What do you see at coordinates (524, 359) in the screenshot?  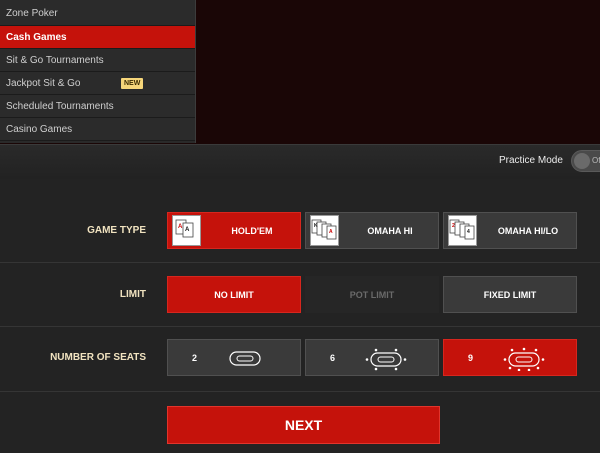 I see `nine-seat-table-icon` at bounding box center [524, 359].